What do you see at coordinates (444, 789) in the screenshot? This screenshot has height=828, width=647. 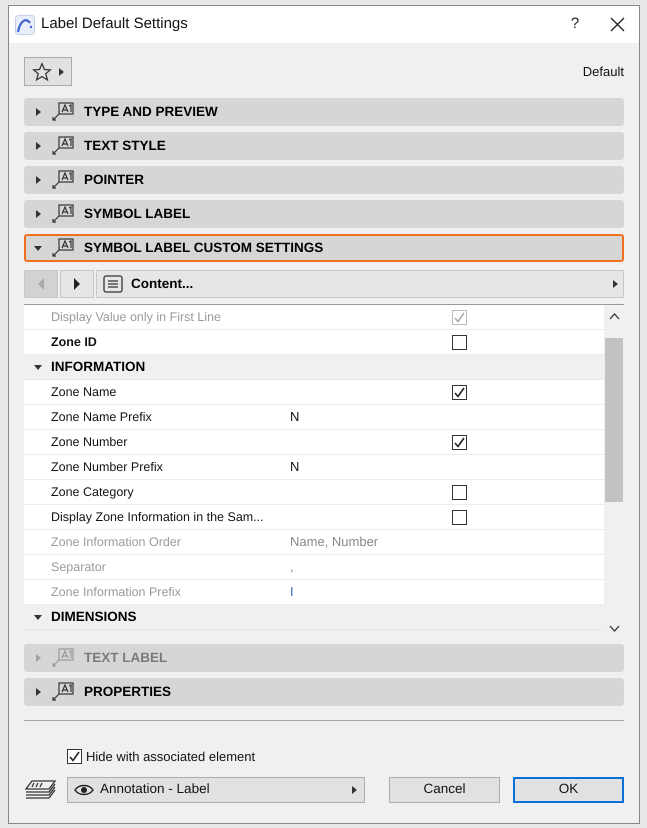 I see `dialog-button: Cancel` at bounding box center [444, 789].